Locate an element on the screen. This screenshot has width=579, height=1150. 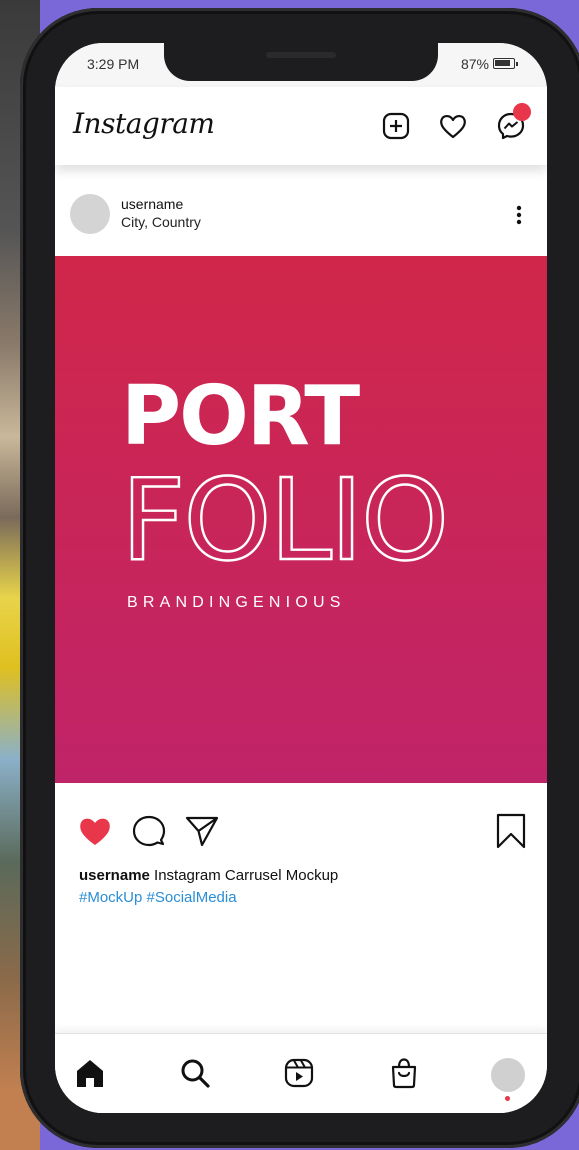
caption-username: username is located at coordinates (114, 875).